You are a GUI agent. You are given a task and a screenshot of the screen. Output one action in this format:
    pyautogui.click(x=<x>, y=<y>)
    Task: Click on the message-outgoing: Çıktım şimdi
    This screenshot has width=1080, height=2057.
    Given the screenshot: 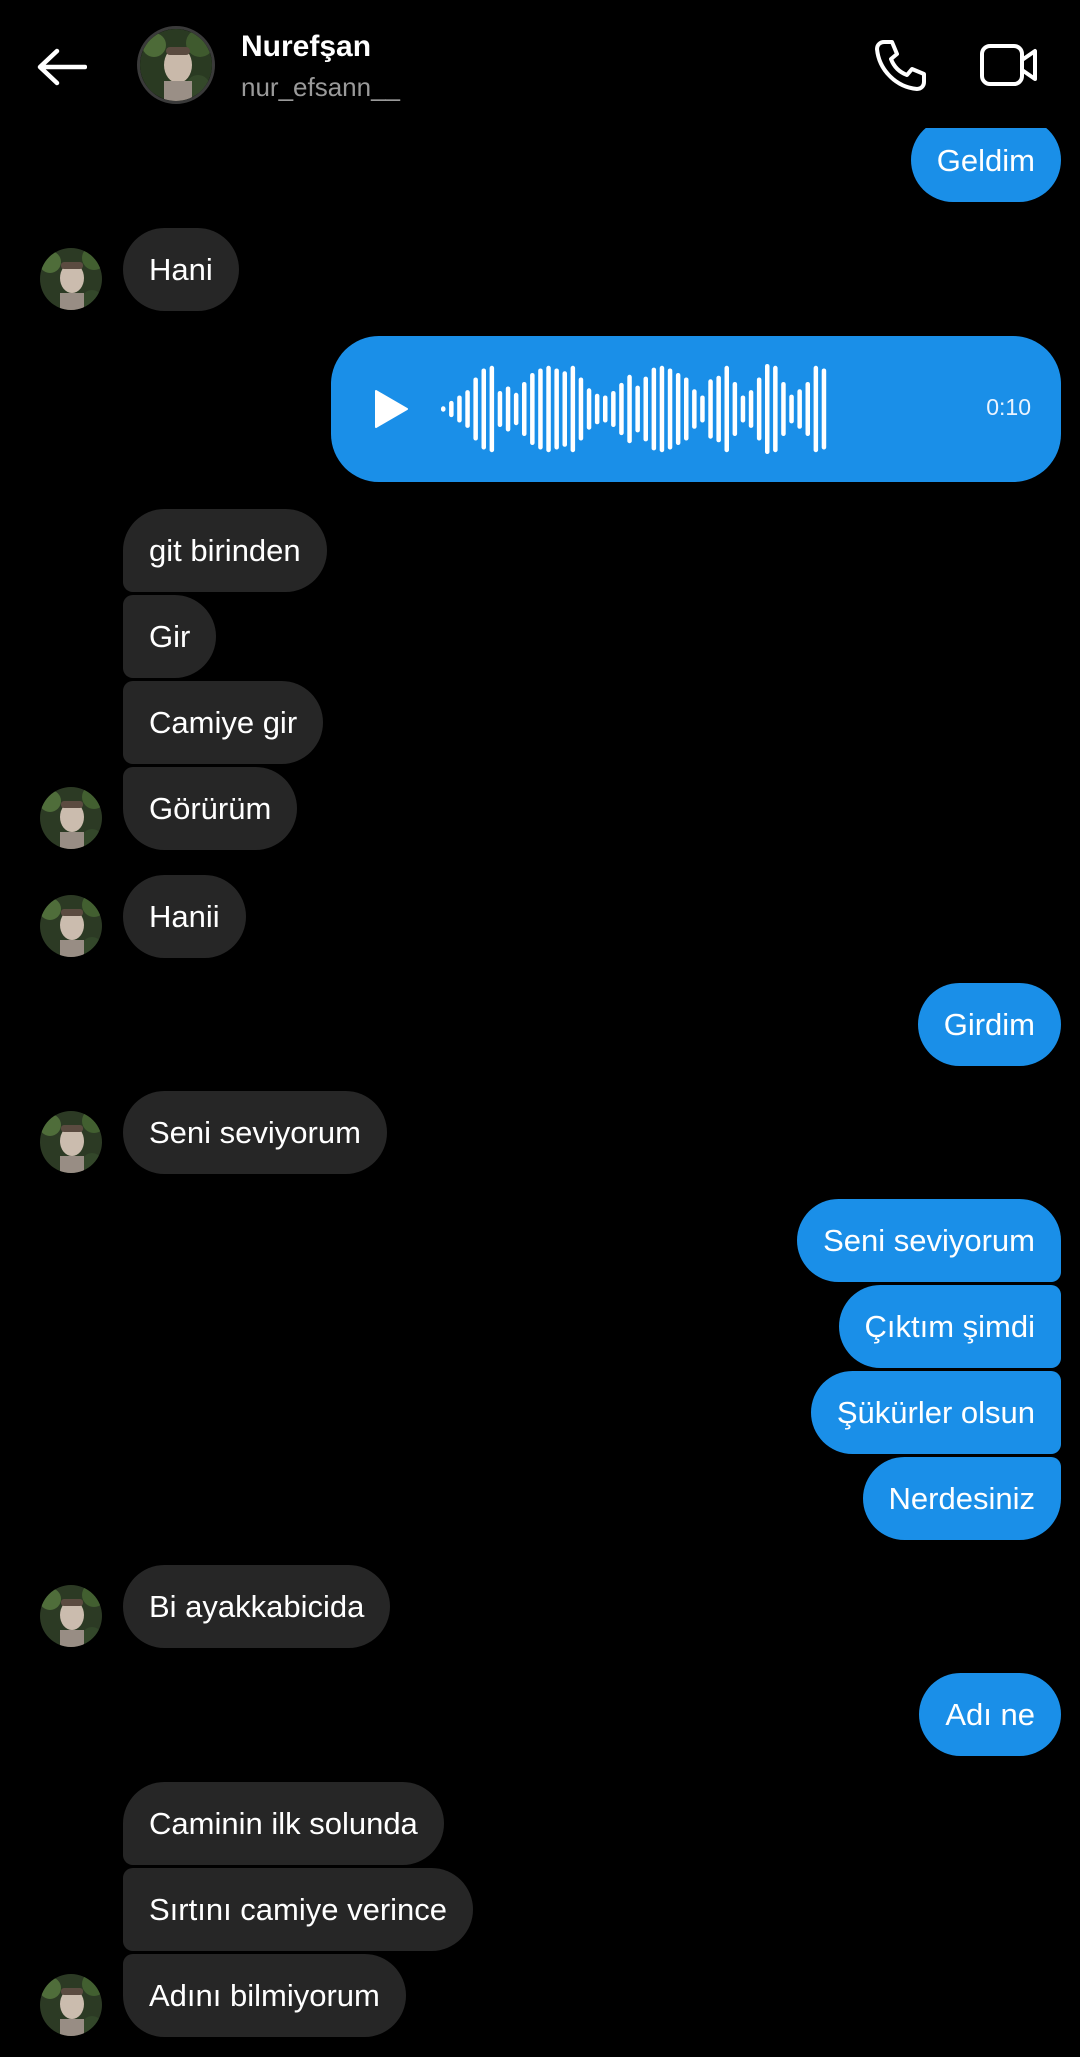 What is the action you would take?
    pyautogui.click(x=949, y=1326)
    